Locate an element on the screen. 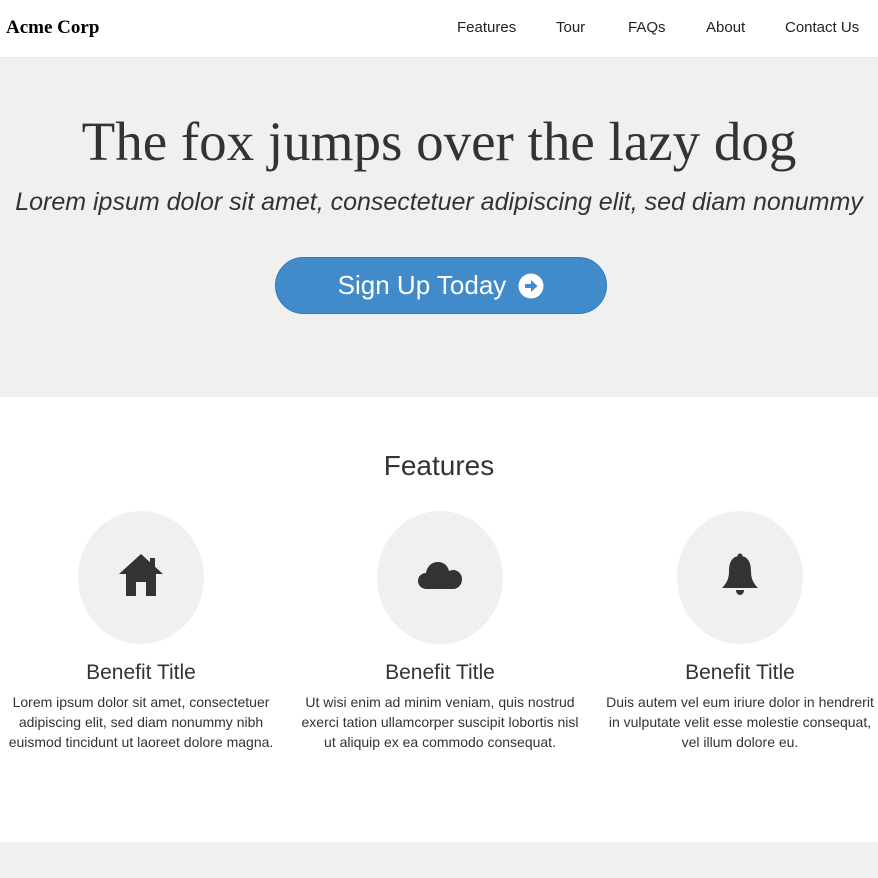 The image size is (878, 878). nav-link-faqs: FAQs is located at coordinates (647, 27).